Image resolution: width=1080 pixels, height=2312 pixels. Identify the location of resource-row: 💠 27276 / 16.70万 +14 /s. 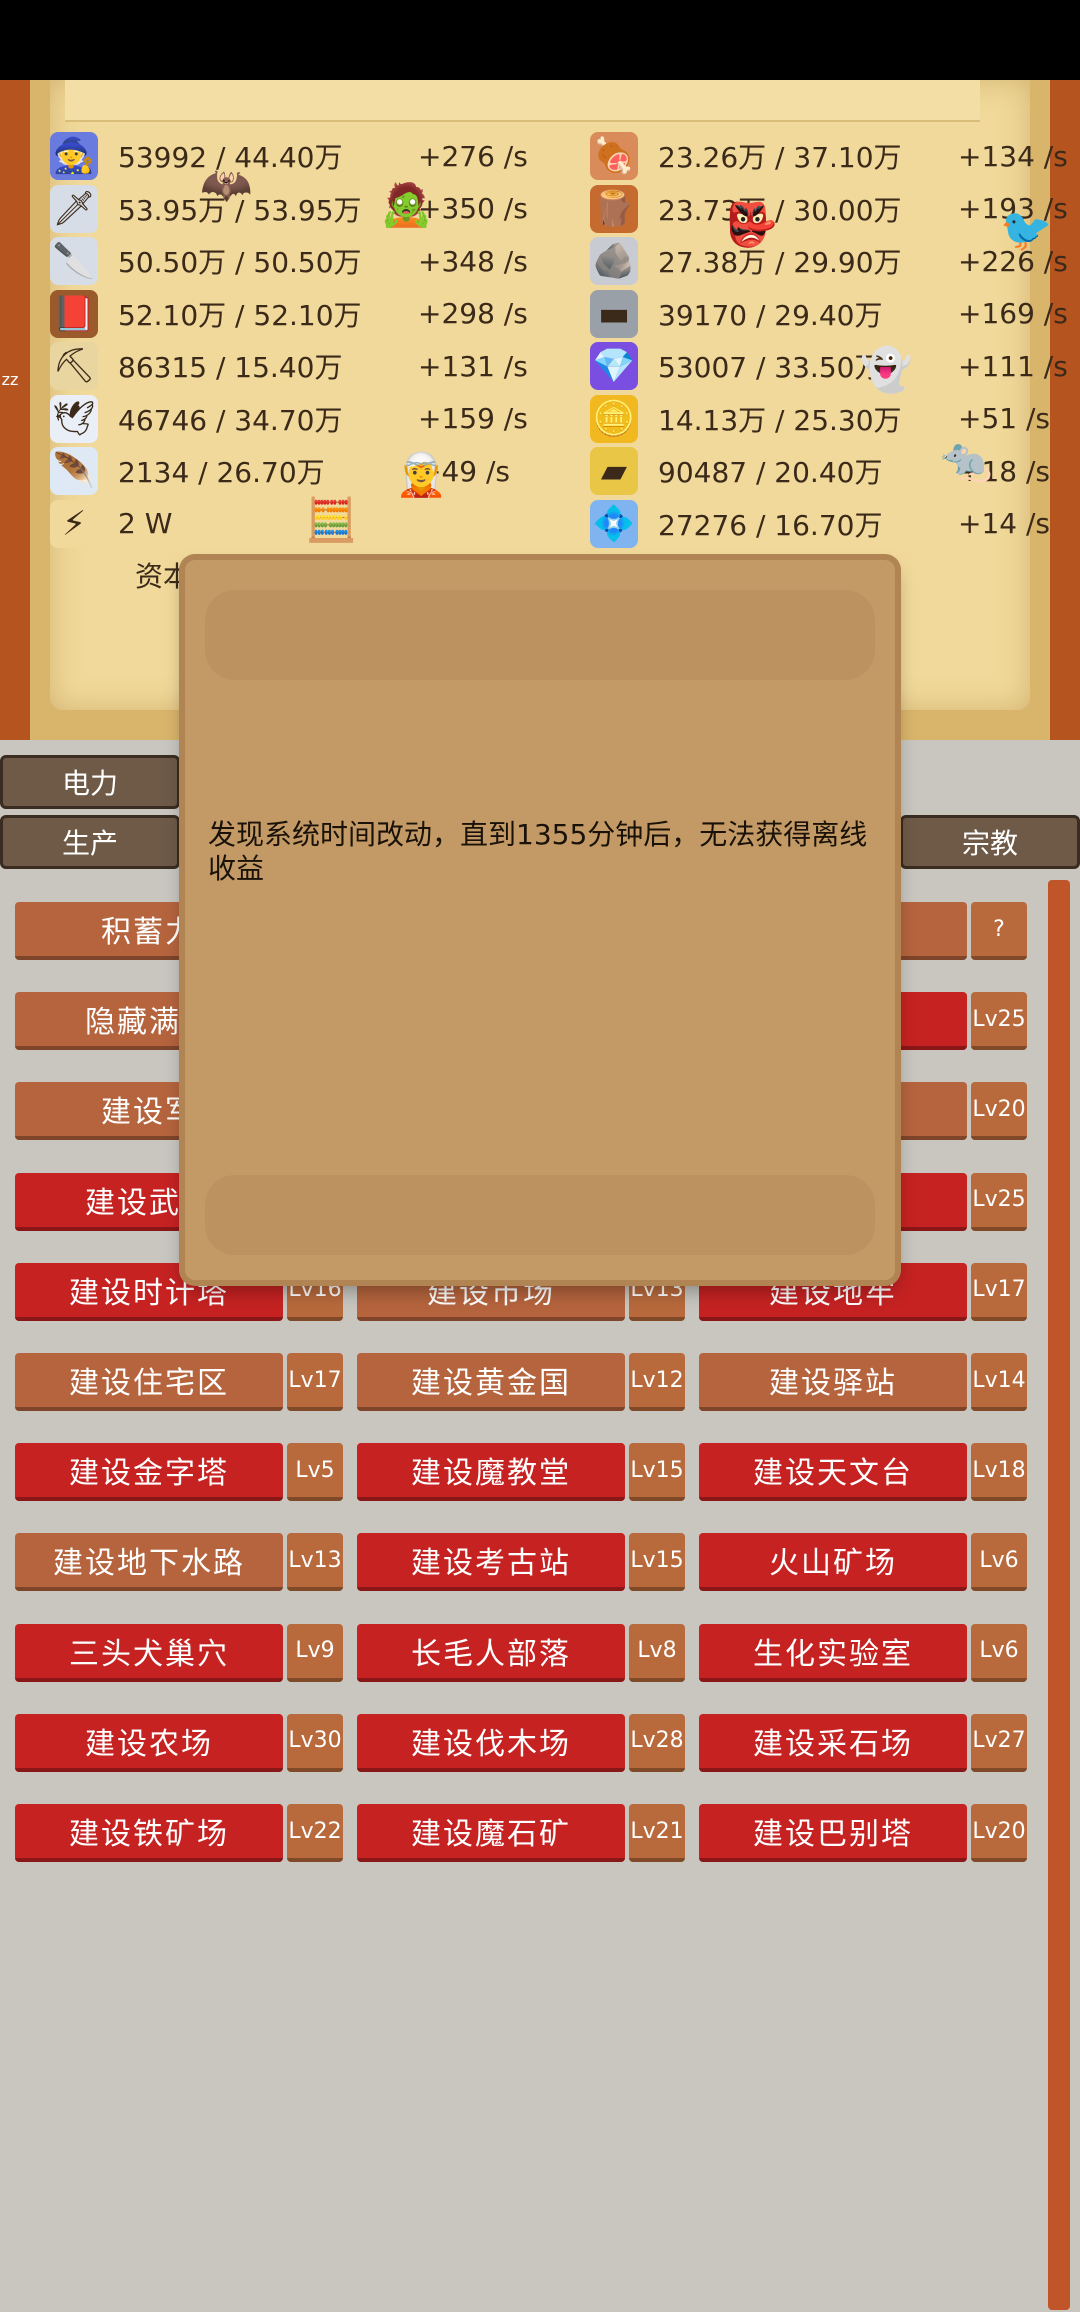
(834, 524).